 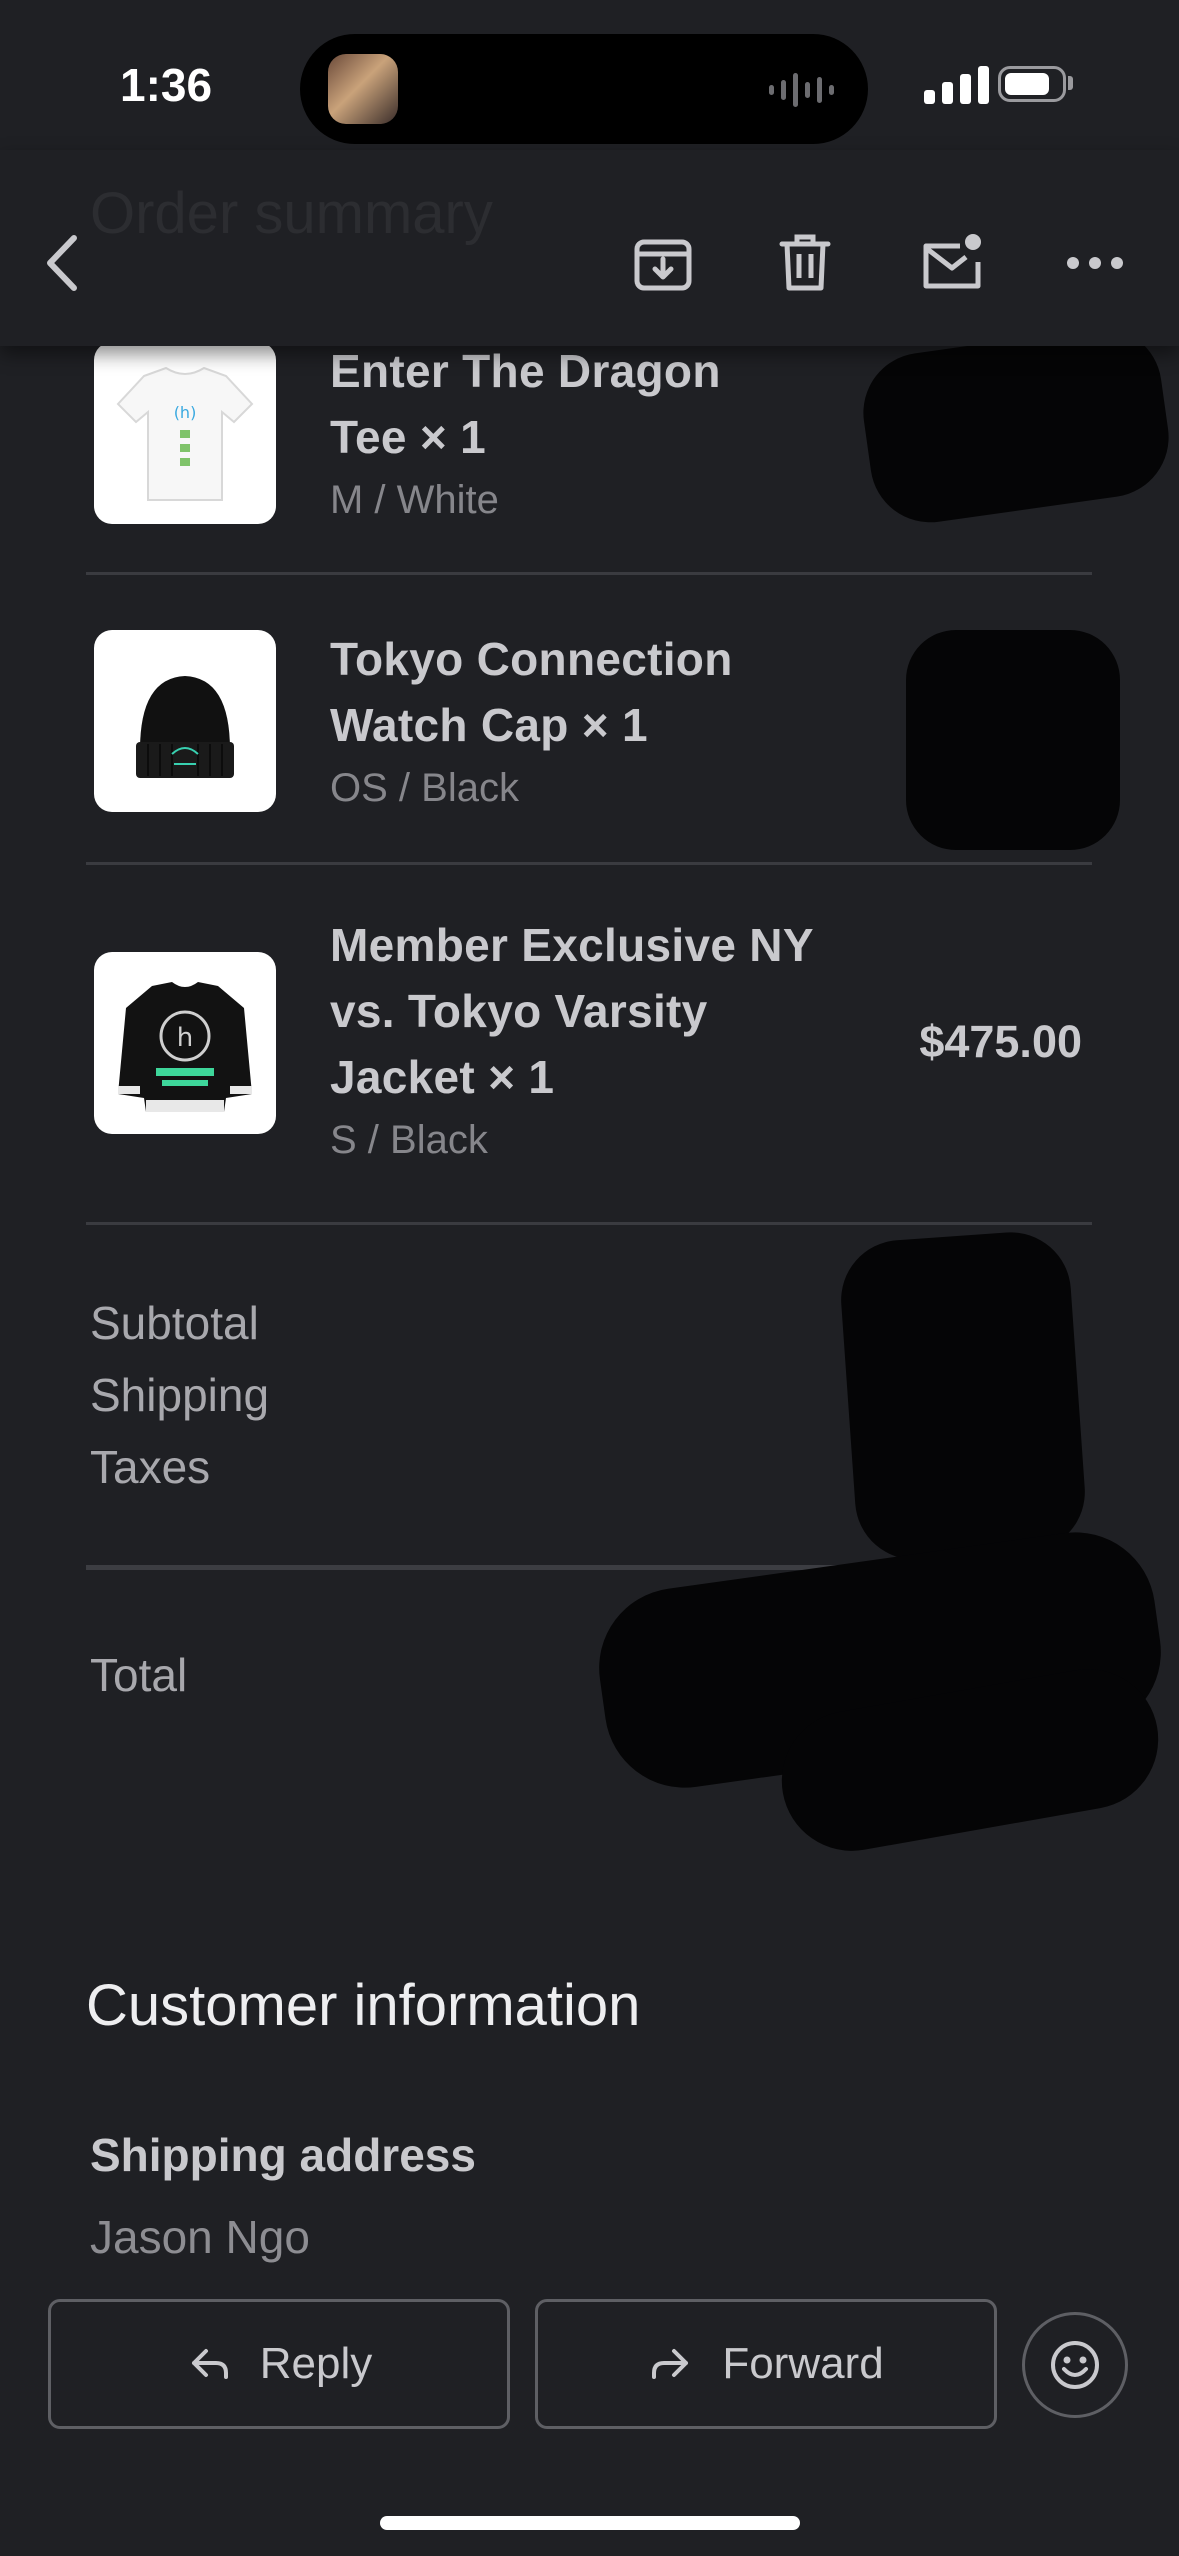 I want to click on shipping-address-label: Shipping address, so click(x=283, y=2155).